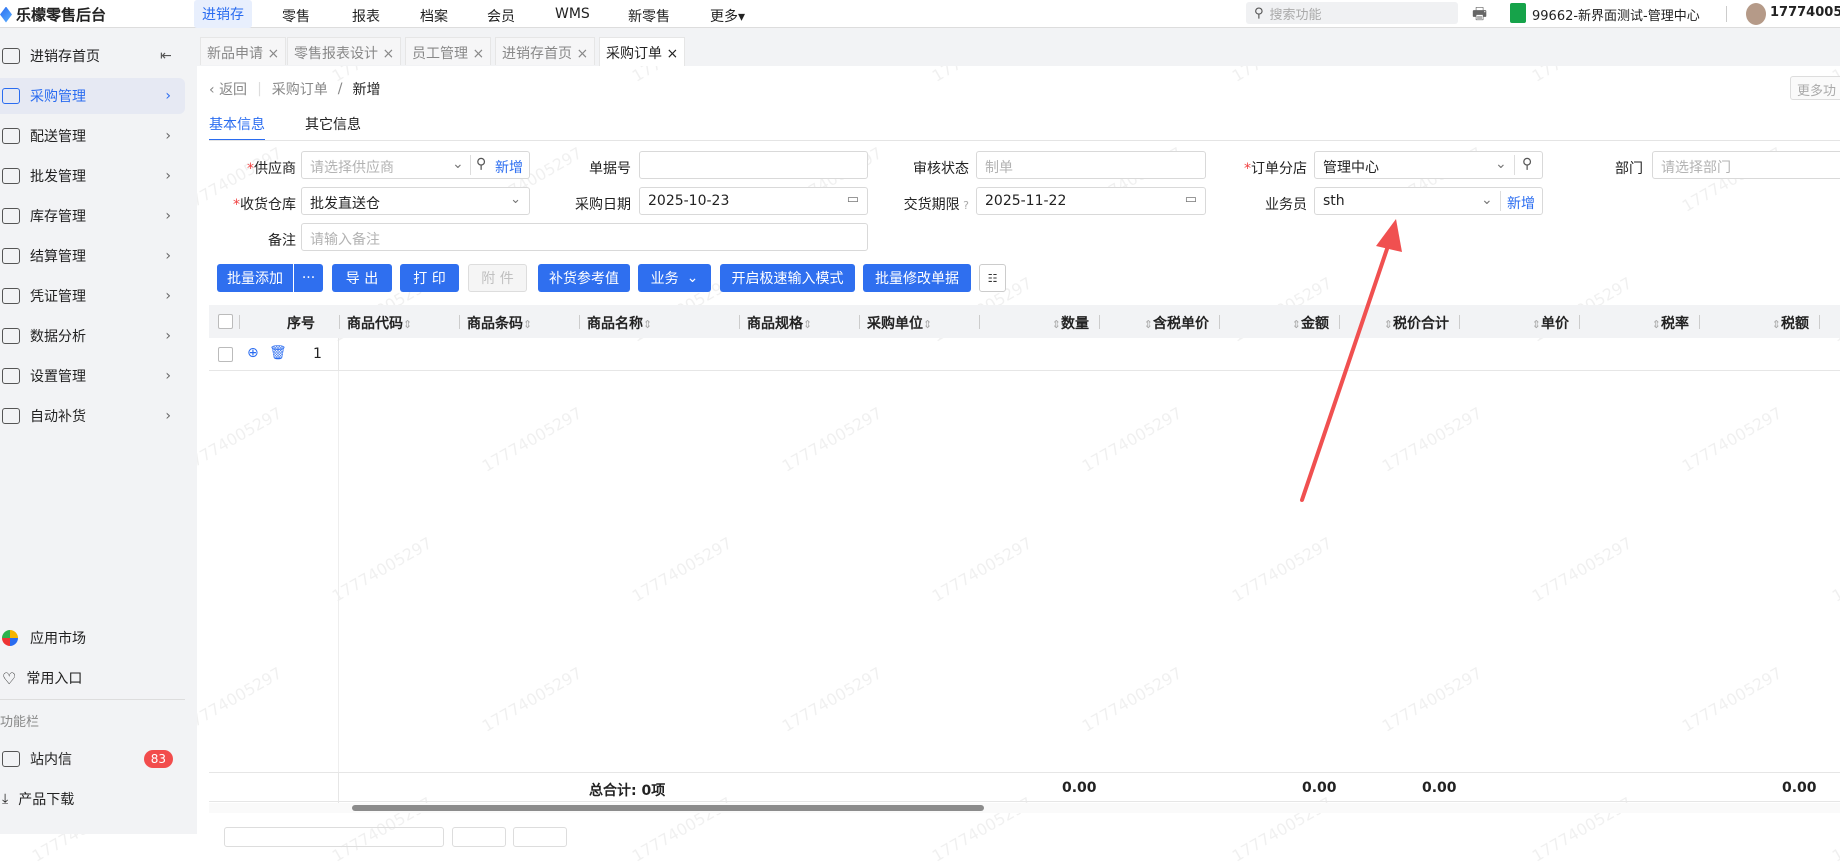  I want to click on select-all-checkbox, so click(225, 321).